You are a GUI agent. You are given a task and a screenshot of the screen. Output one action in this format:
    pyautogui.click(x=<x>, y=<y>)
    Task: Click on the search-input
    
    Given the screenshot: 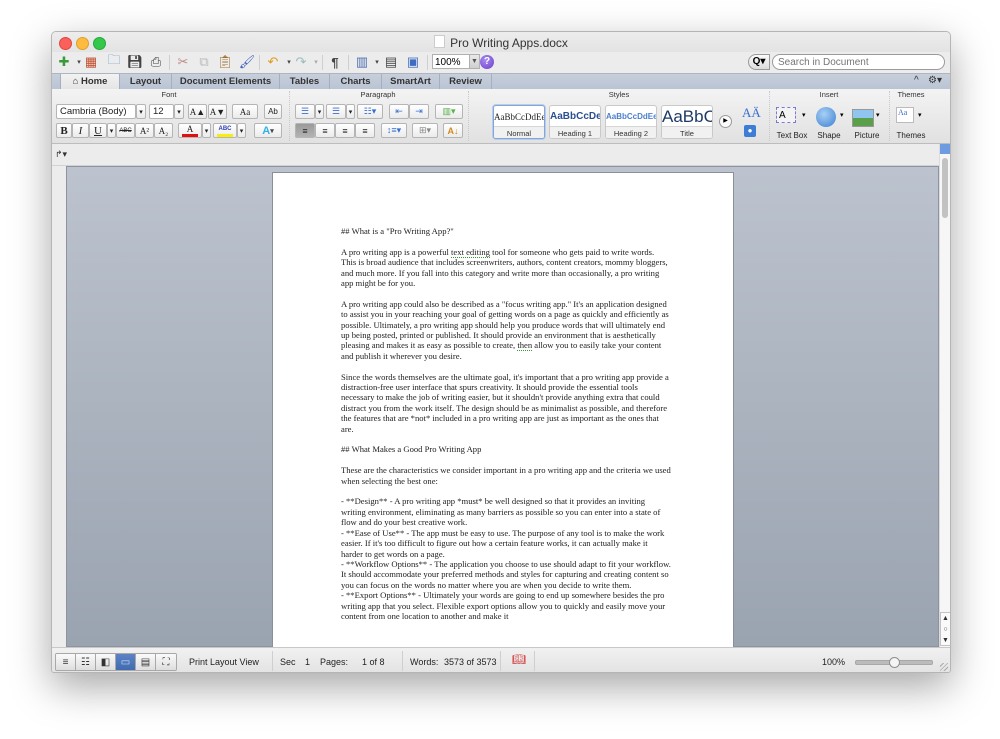 What is the action you would take?
    pyautogui.click(x=858, y=62)
    